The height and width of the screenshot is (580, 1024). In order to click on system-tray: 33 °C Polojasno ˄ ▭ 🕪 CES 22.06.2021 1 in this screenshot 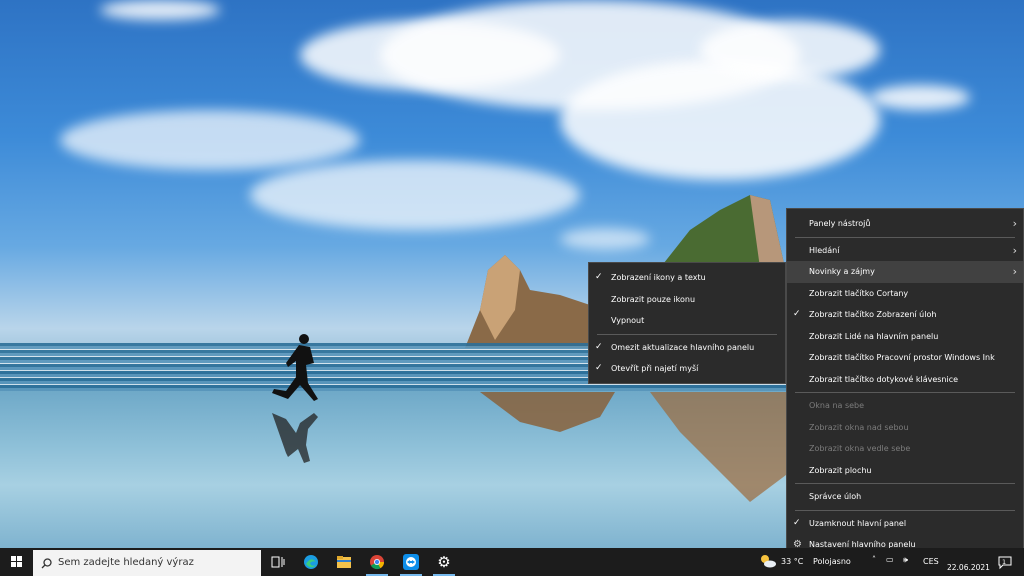, I will do `click(889, 562)`.